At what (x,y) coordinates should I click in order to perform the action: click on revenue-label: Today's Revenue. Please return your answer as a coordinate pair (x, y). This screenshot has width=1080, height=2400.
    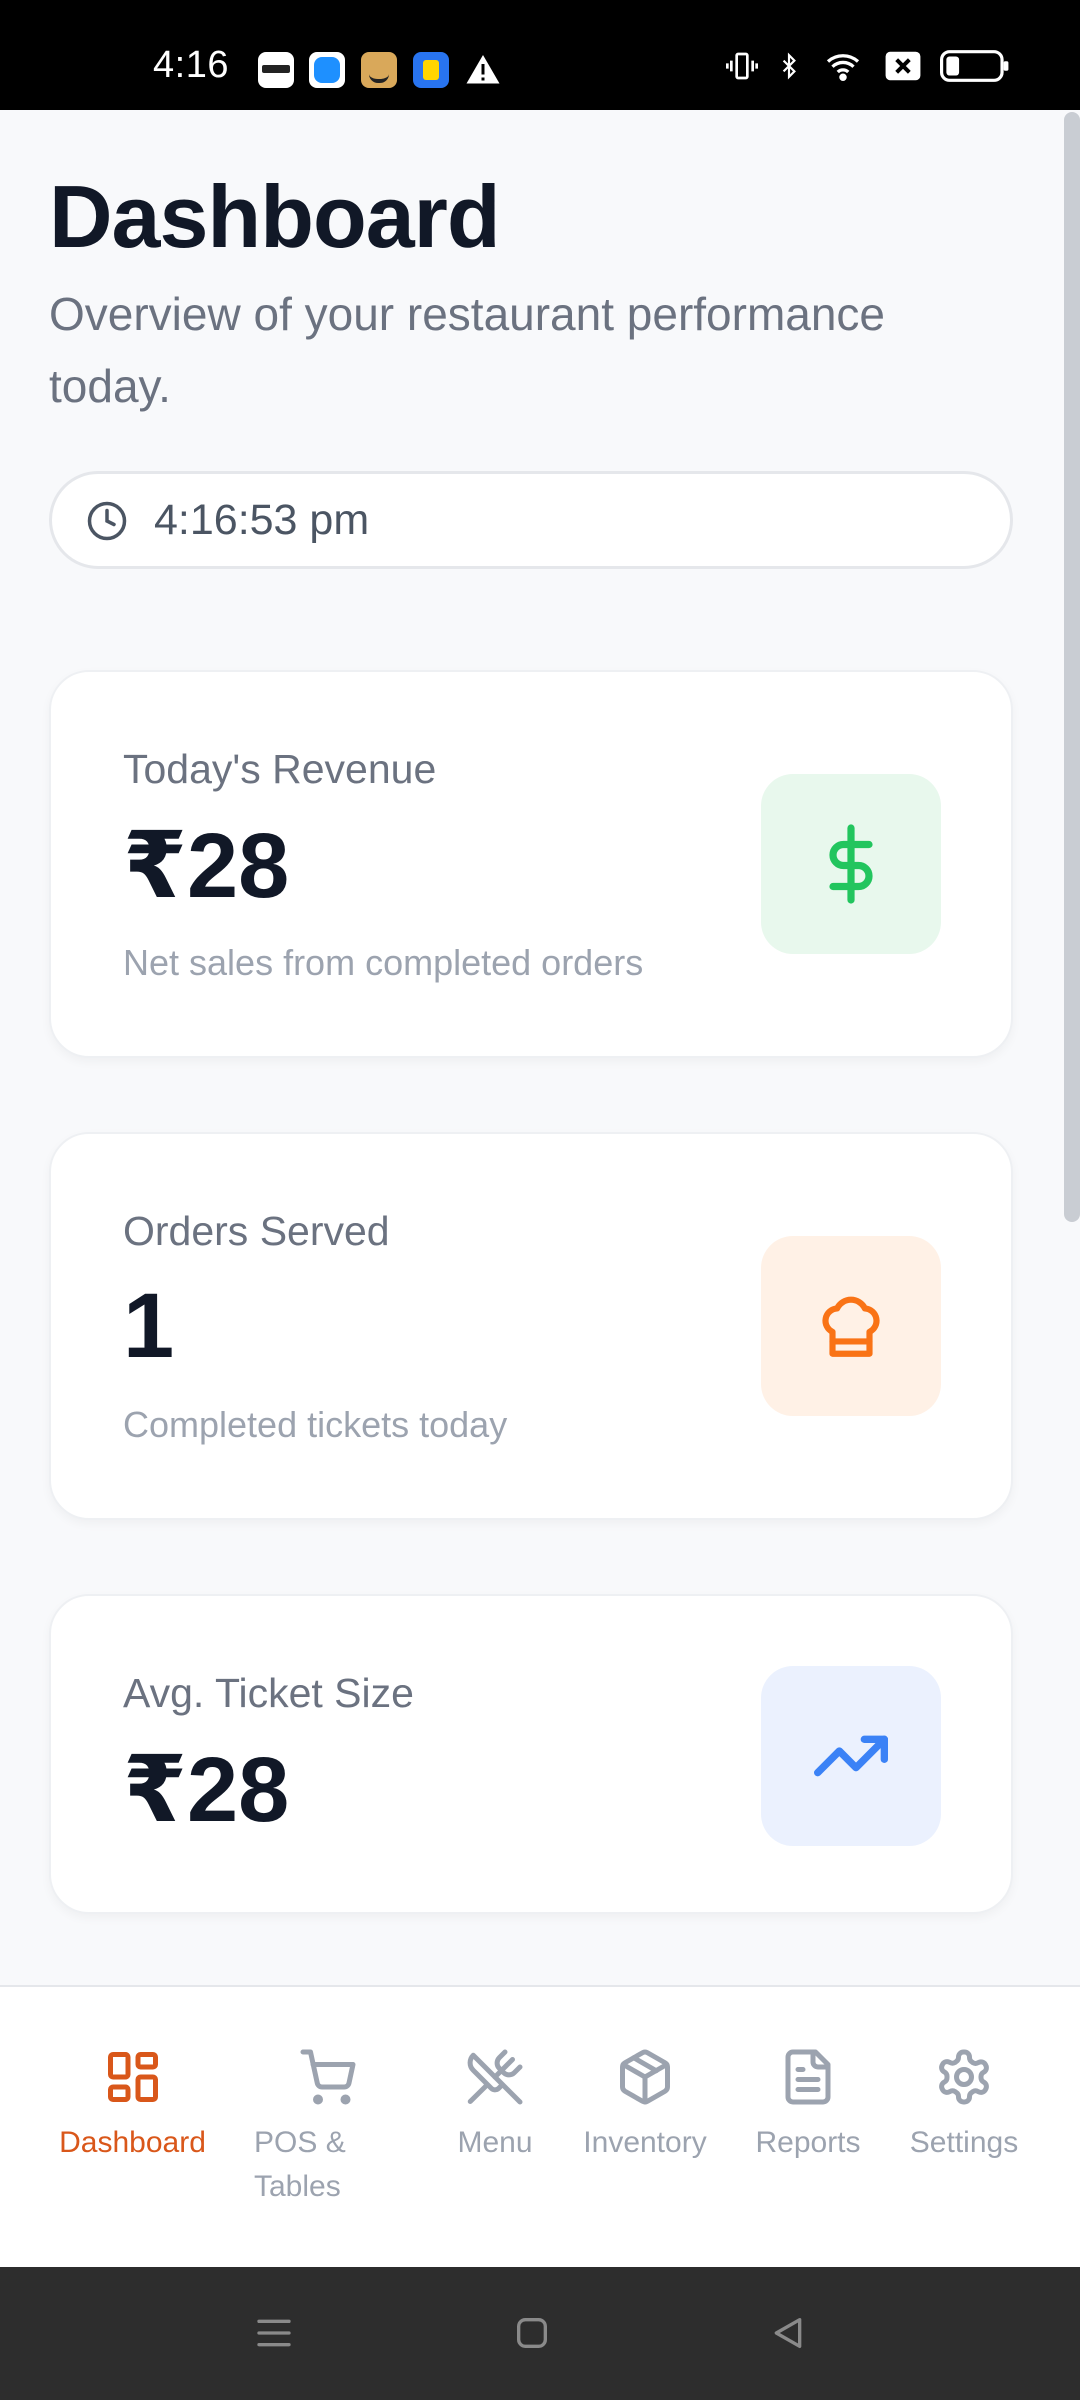
    Looking at the image, I should click on (280, 769).